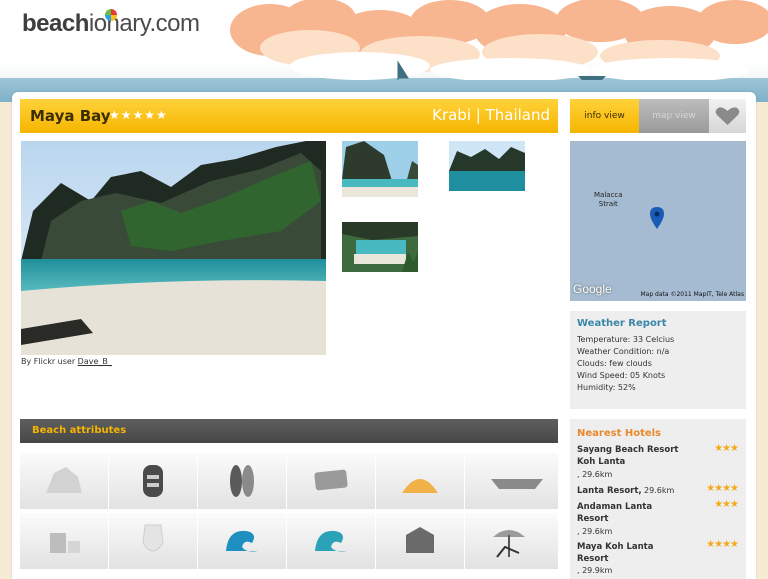 Image resolution: width=768 pixels, height=579 pixels. I want to click on sand-icon, so click(420, 486).